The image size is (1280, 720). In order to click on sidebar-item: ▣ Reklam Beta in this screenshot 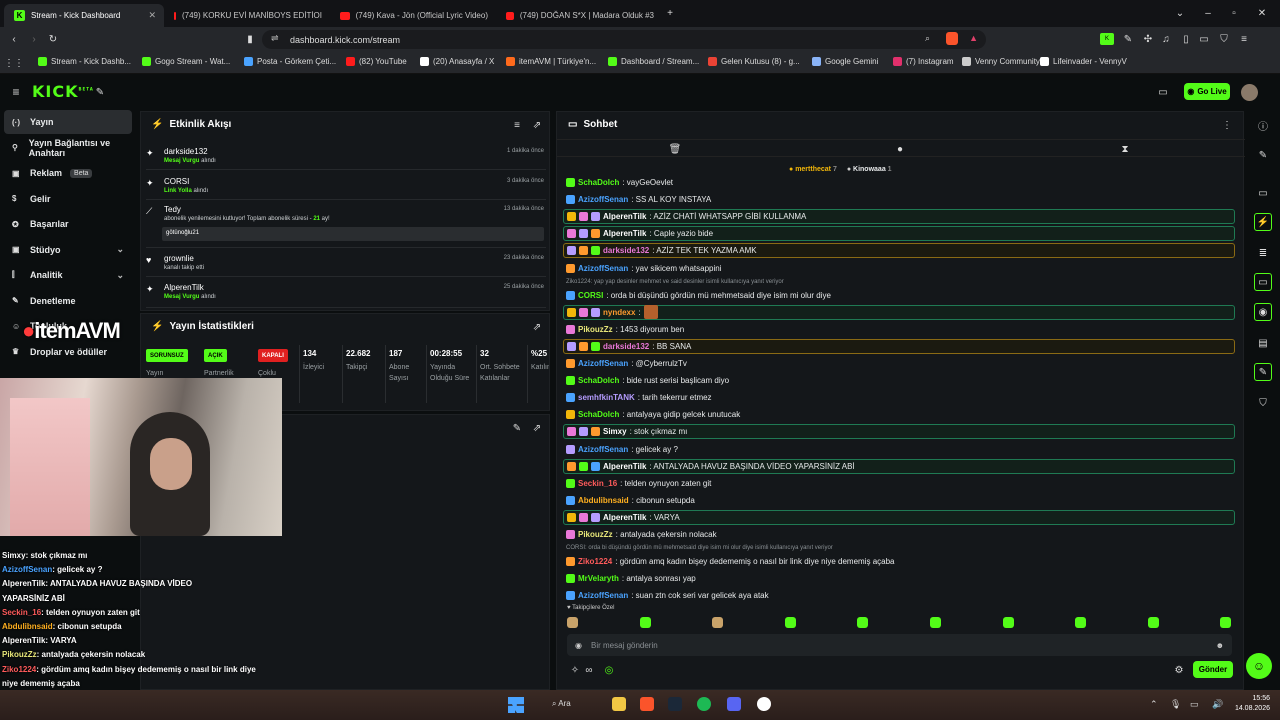, I will do `click(68, 173)`.